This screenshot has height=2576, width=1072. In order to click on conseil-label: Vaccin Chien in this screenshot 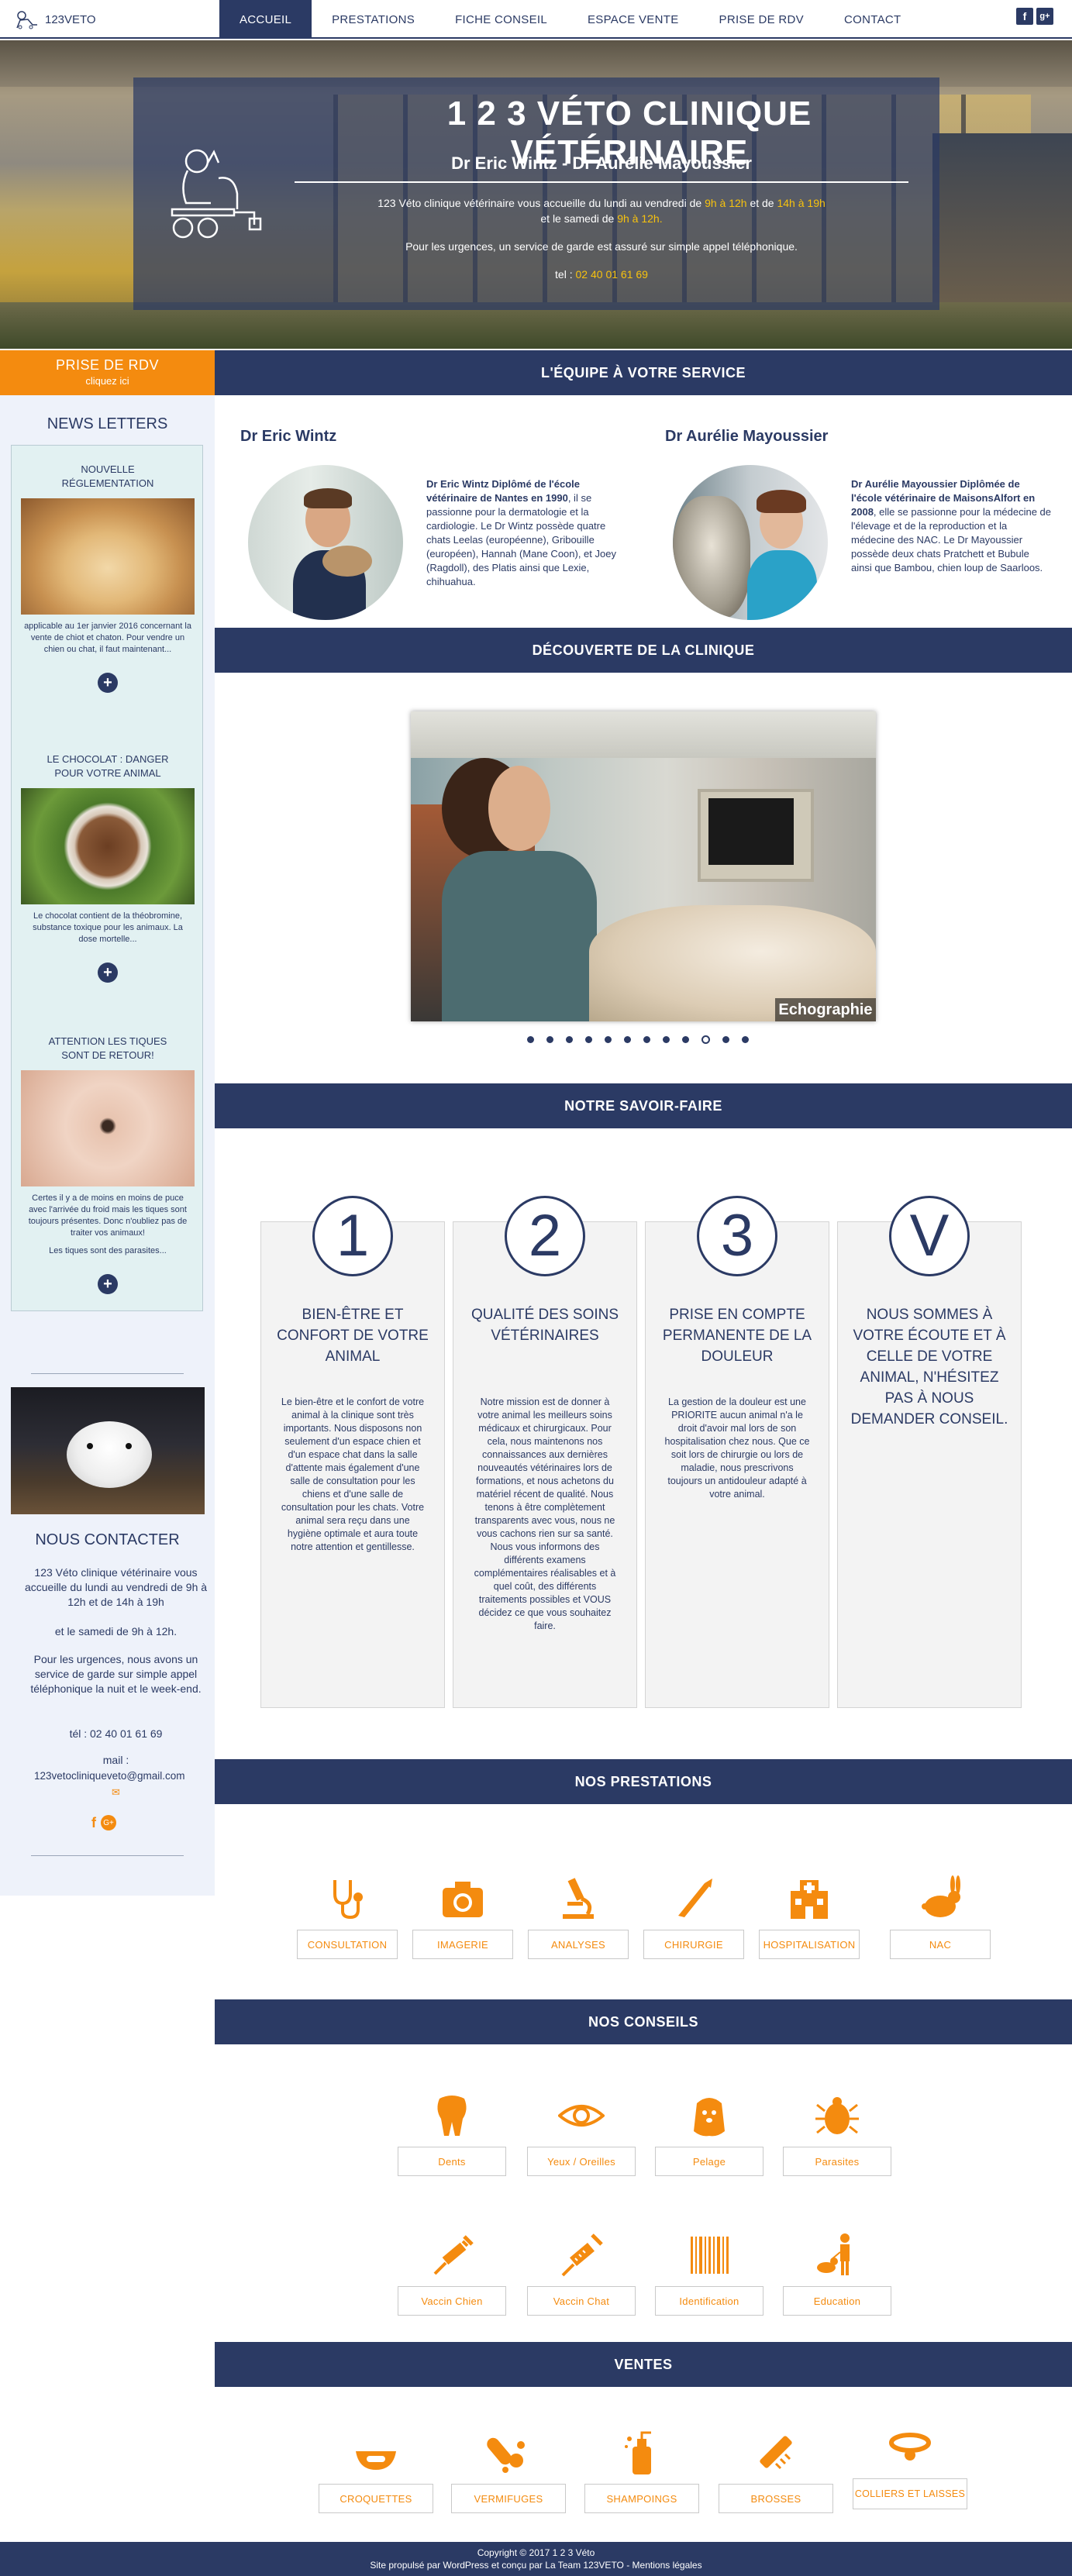, I will do `click(452, 2301)`.